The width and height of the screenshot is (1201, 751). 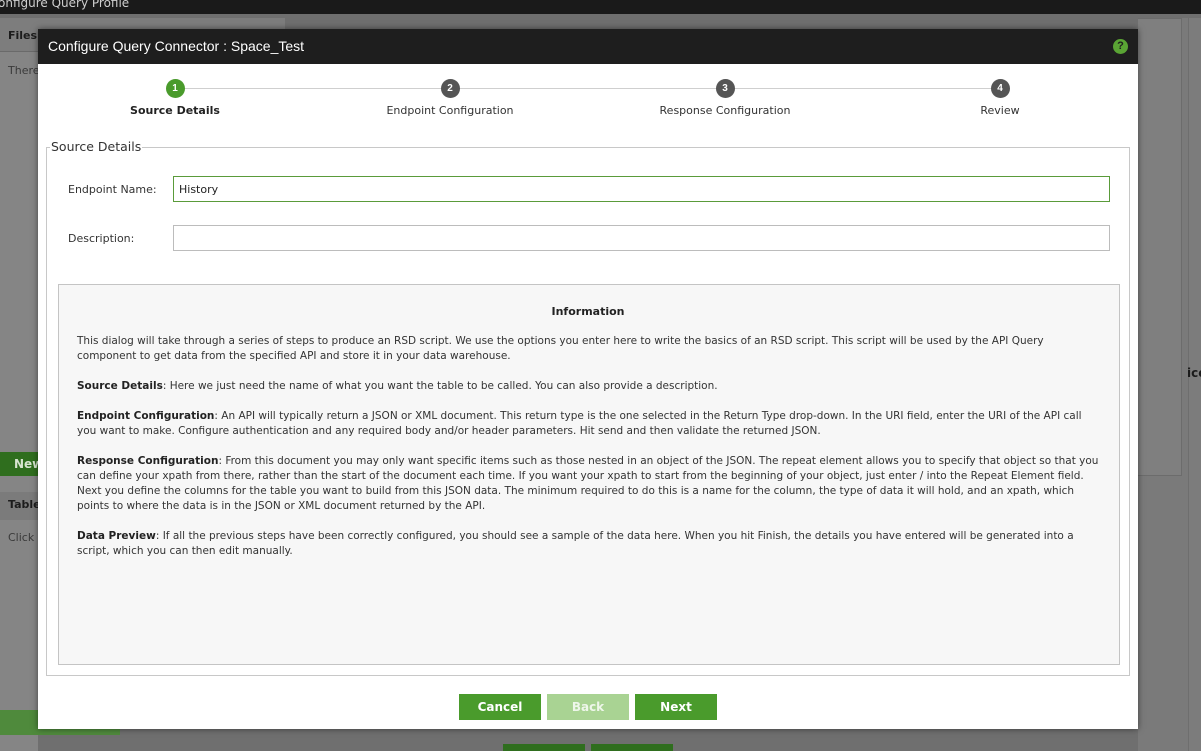 I want to click on background-new-button: New, so click(x=21, y=464).